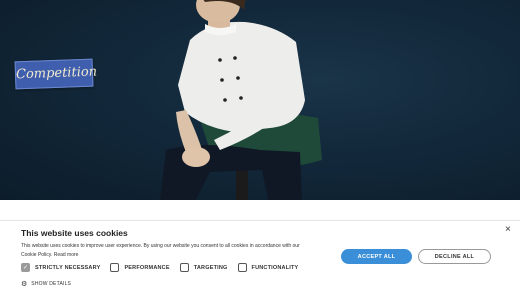  Describe the element at coordinates (51, 284) in the screenshot. I see `show-details-label: SHOW DETAILS` at that location.